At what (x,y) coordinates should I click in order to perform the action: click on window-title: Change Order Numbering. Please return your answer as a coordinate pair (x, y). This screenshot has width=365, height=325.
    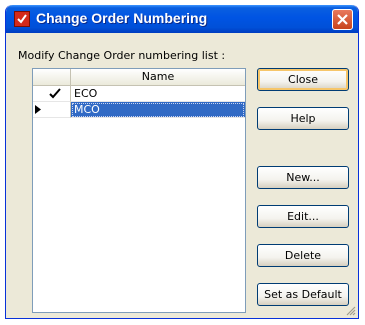
    Looking at the image, I should click on (122, 18).